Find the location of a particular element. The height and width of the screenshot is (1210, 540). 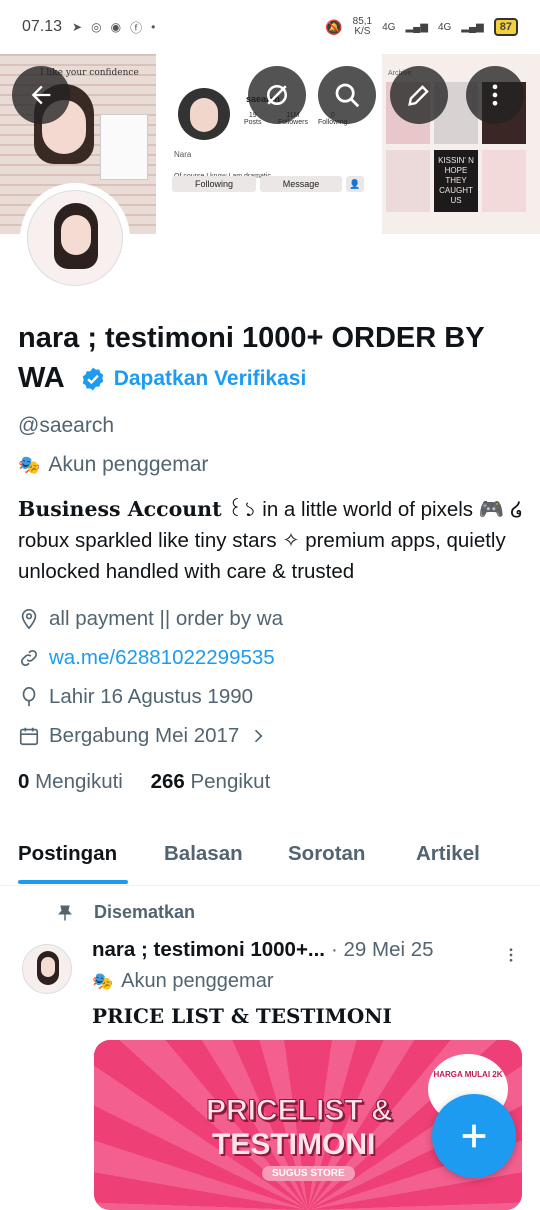

post-author-avatar is located at coordinates (47, 969).